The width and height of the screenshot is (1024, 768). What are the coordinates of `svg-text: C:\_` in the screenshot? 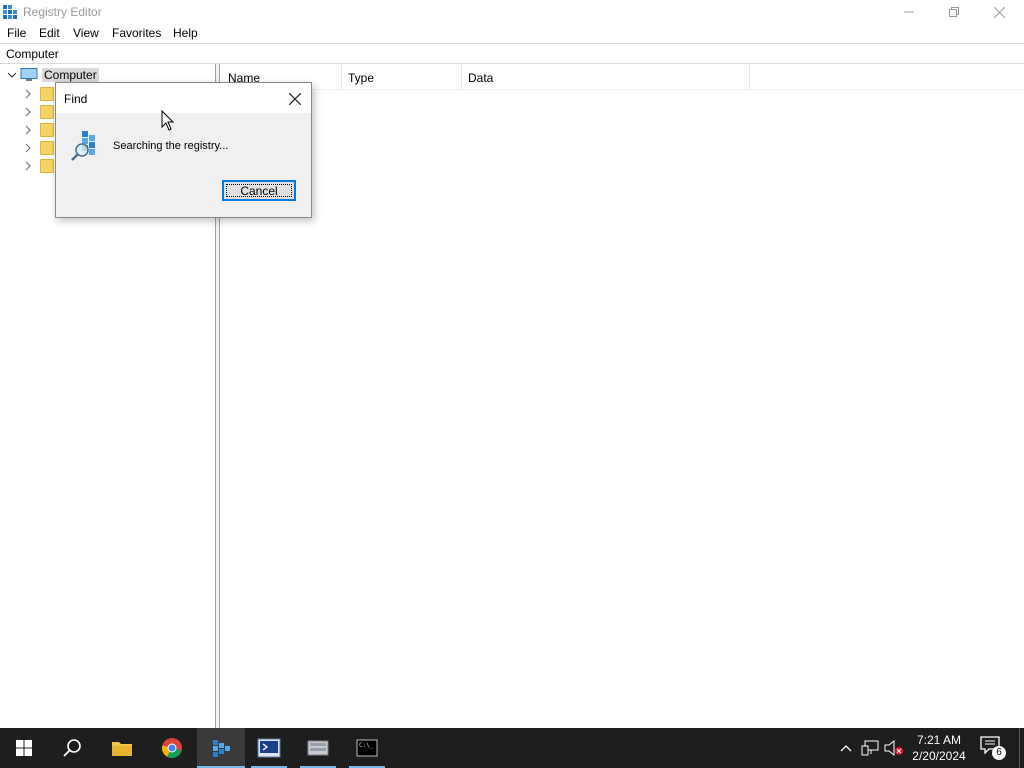 It's located at (366, 745).